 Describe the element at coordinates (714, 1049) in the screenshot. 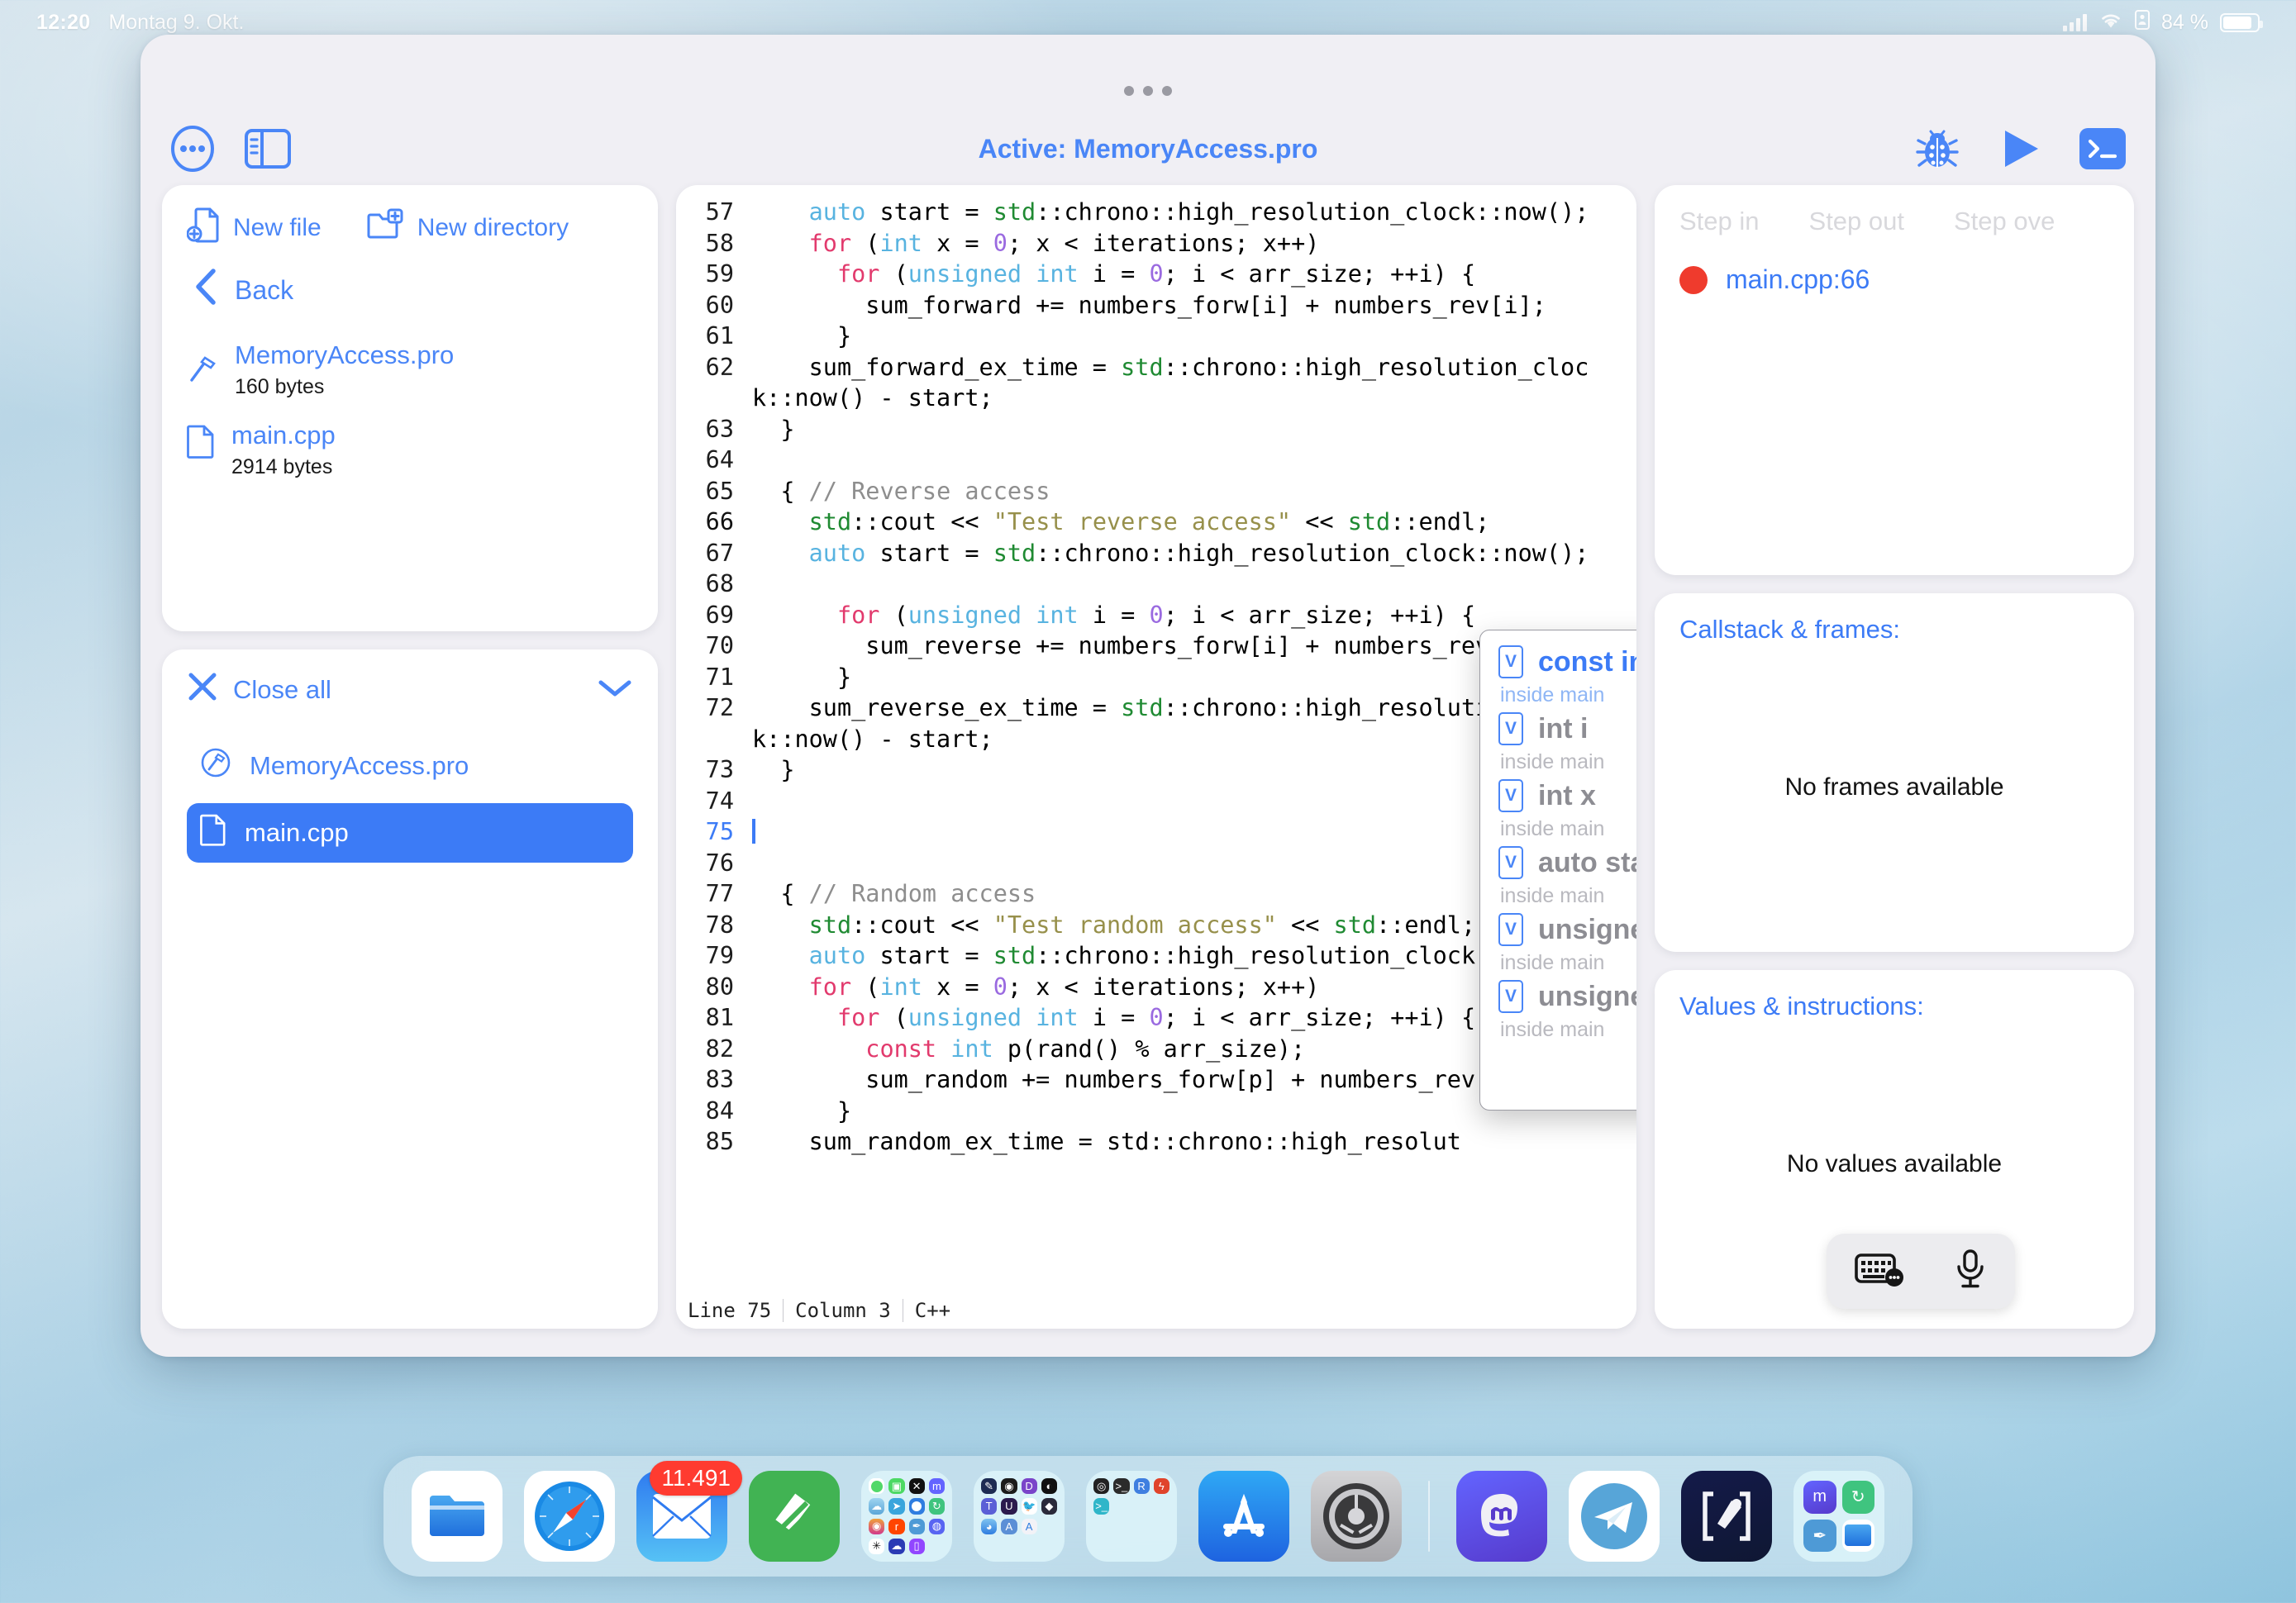

I see `line-number: 82` at that location.